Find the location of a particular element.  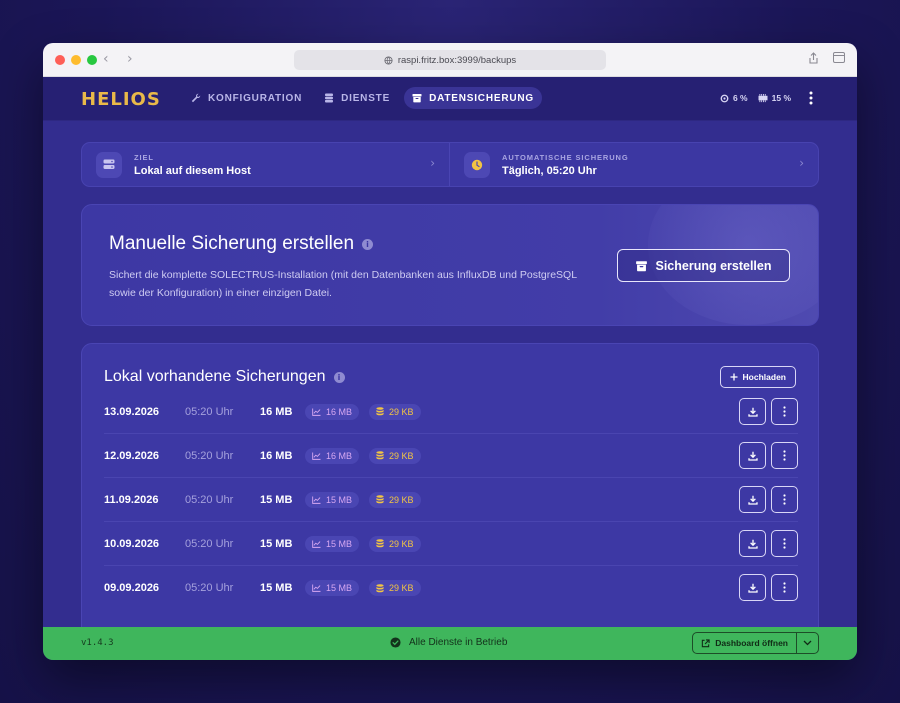

chevron-left-icon: ‹ is located at coordinates (106, 59).